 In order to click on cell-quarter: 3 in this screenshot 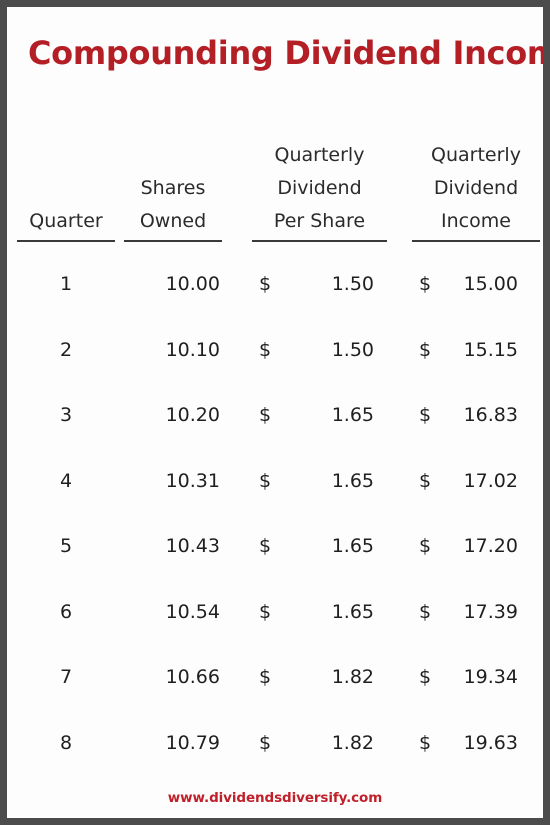, I will do `click(66, 415)`.